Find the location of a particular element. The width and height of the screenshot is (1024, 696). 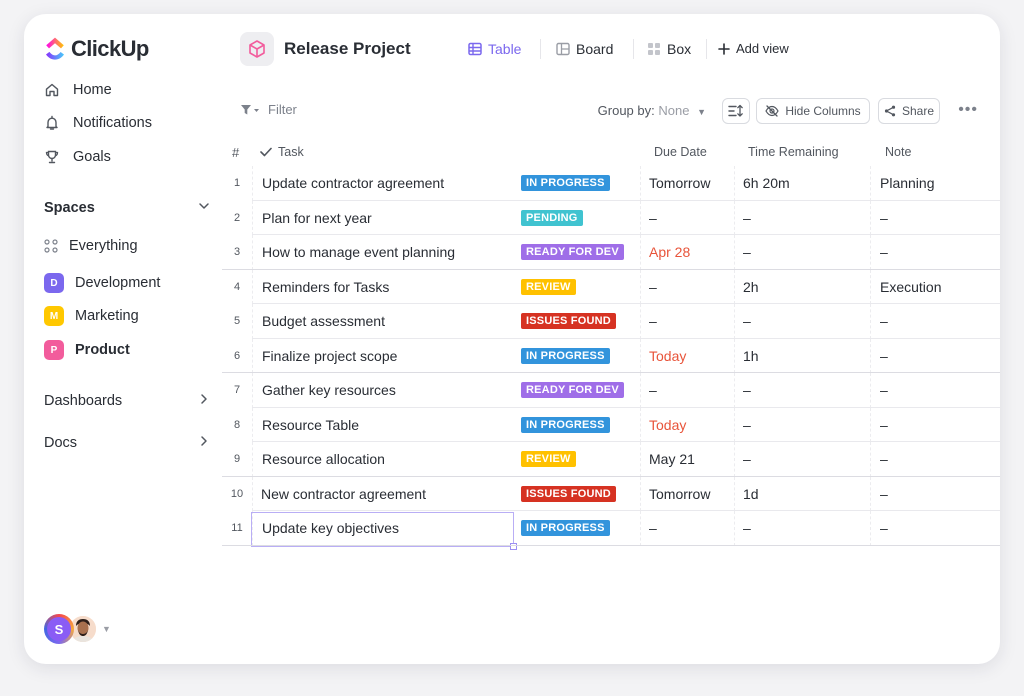

chevron-down-icon is located at coordinates (204, 208).